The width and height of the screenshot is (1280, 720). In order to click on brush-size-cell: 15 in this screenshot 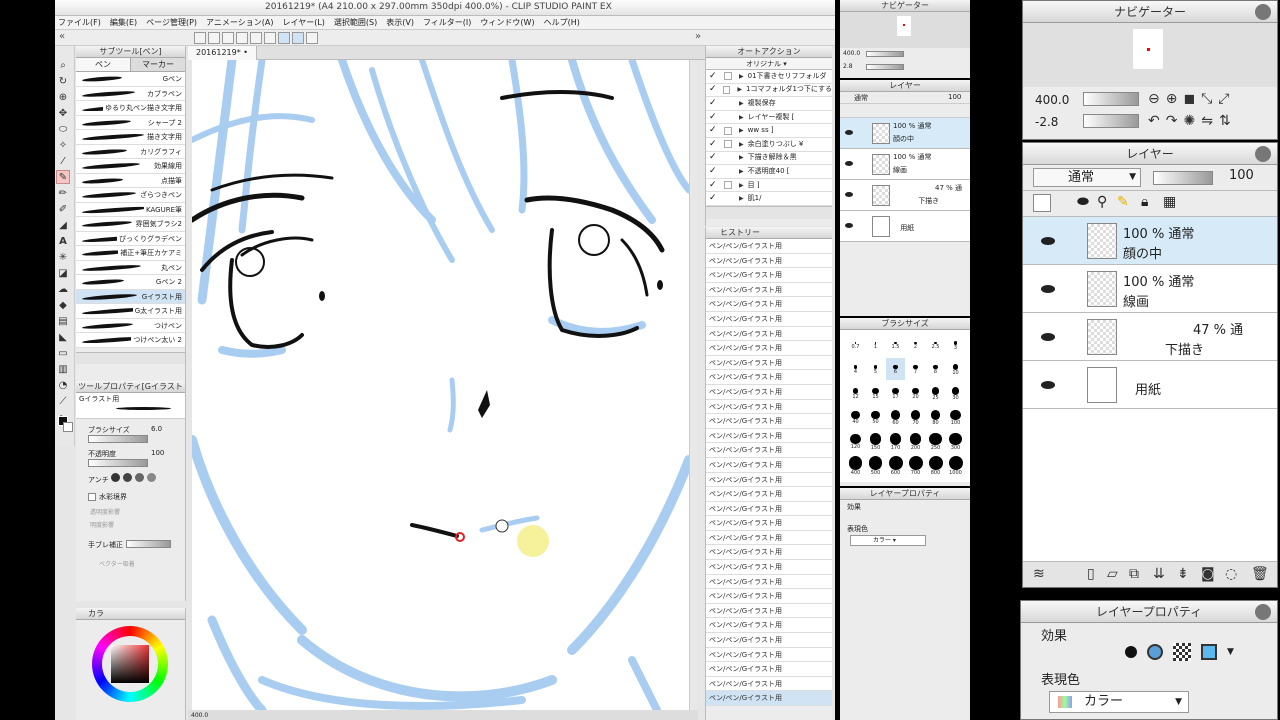, I will do `click(875, 393)`.